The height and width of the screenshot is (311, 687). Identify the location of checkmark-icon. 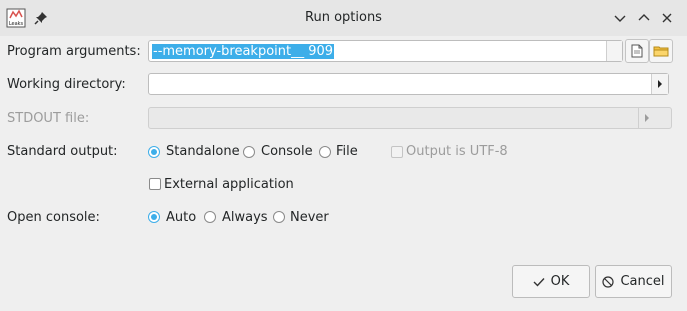
(539, 282).